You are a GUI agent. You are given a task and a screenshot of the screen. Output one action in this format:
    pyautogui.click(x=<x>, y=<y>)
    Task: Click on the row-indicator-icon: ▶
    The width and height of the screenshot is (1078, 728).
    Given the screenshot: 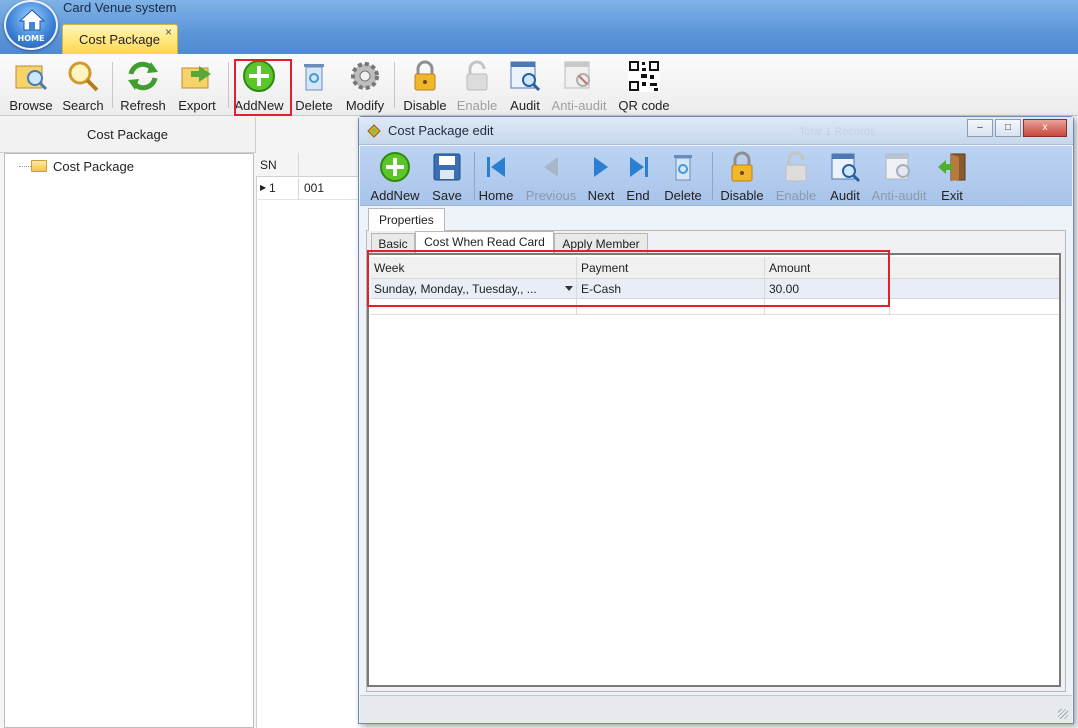 What is the action you would take?
    pyautogui.click(x=263, y=187)
    